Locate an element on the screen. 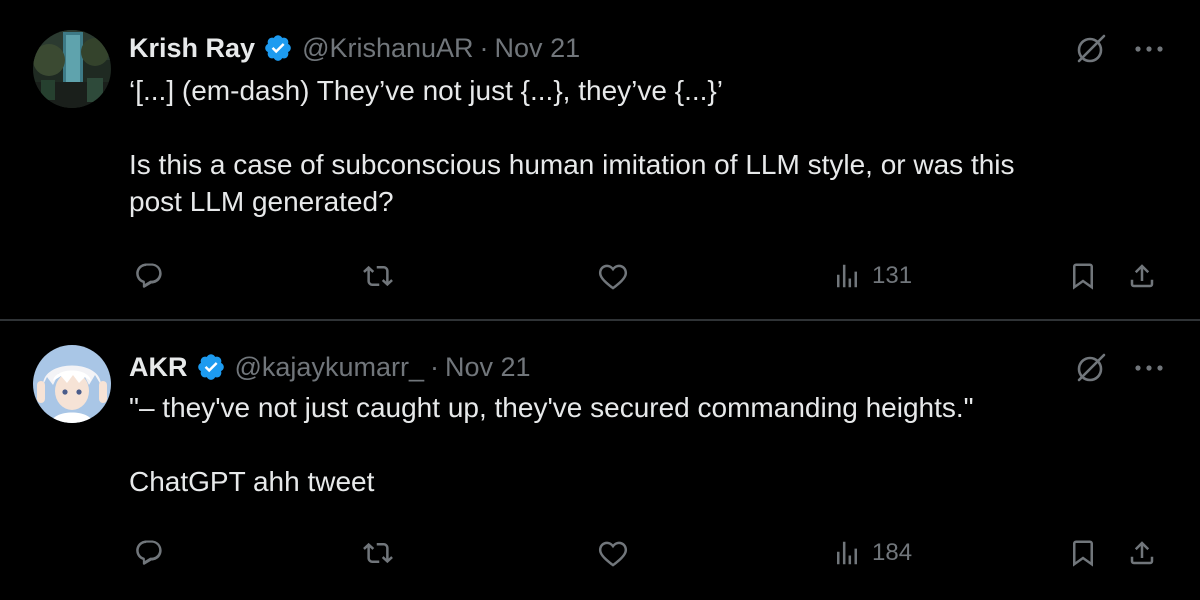 Image resolution: width=1200 pixels, height=600 pixels. tweet-header: Krish Ray @KrishanuAR · Nov 21 is located at coordinates (354, 48).